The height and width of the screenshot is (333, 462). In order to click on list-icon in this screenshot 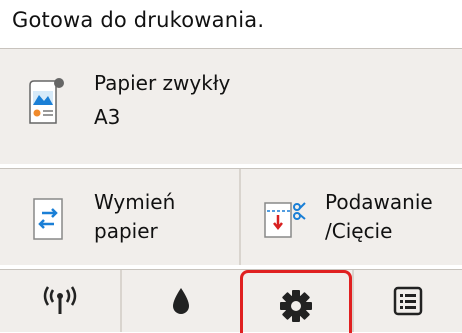, I will do `click(408, 301)`.